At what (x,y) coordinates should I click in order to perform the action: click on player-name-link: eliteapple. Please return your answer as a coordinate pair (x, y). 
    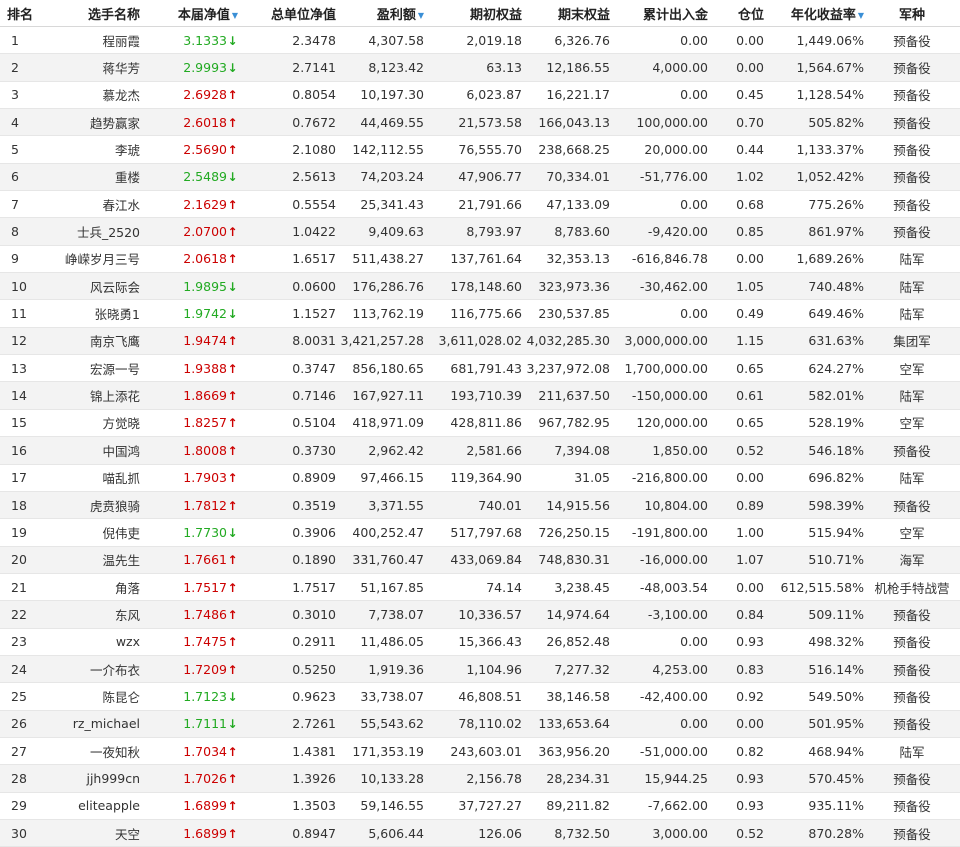
    Looking at the image, I should click on (90, 806).